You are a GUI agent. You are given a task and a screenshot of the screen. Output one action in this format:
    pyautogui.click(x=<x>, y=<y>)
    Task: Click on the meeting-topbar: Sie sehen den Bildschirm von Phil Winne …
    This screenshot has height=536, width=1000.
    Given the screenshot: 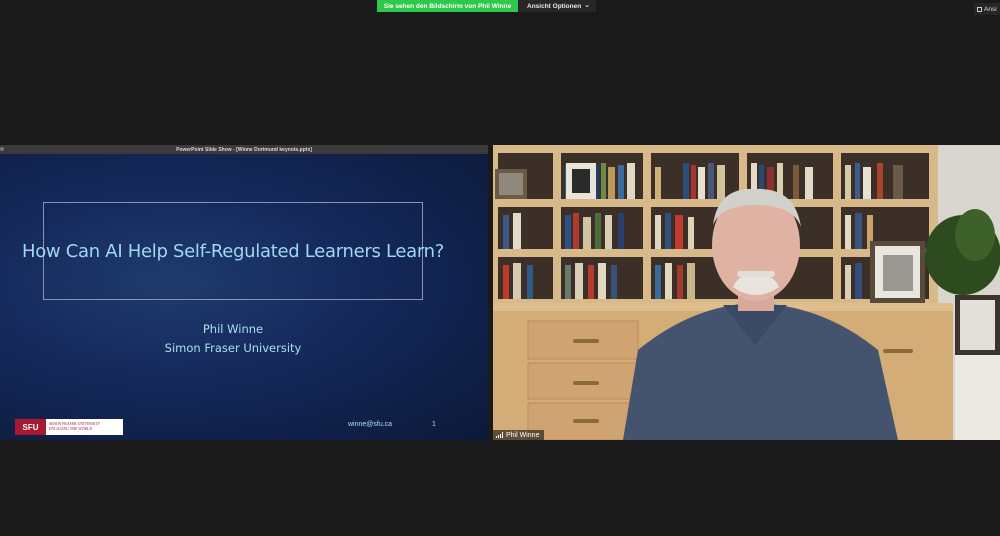 What is the action you would take?
    pyautogui.click(x=500, y=7)
    